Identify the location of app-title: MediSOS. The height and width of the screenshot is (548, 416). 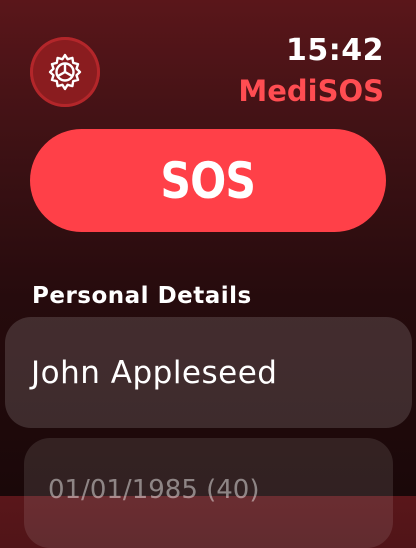
(311, 91).